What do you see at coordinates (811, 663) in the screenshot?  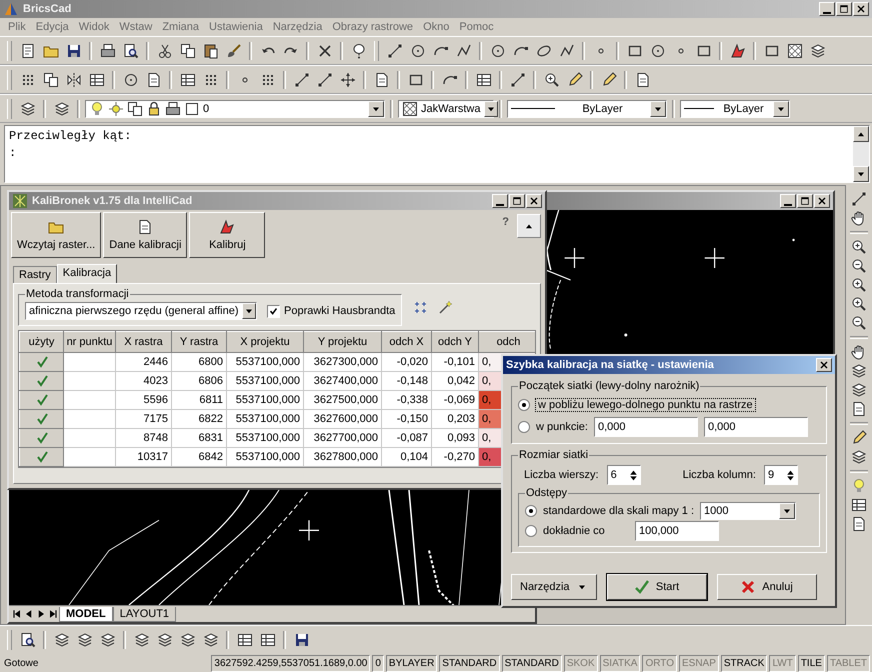 I see `status-toggle: TILE` at bounding box center [811, 663].